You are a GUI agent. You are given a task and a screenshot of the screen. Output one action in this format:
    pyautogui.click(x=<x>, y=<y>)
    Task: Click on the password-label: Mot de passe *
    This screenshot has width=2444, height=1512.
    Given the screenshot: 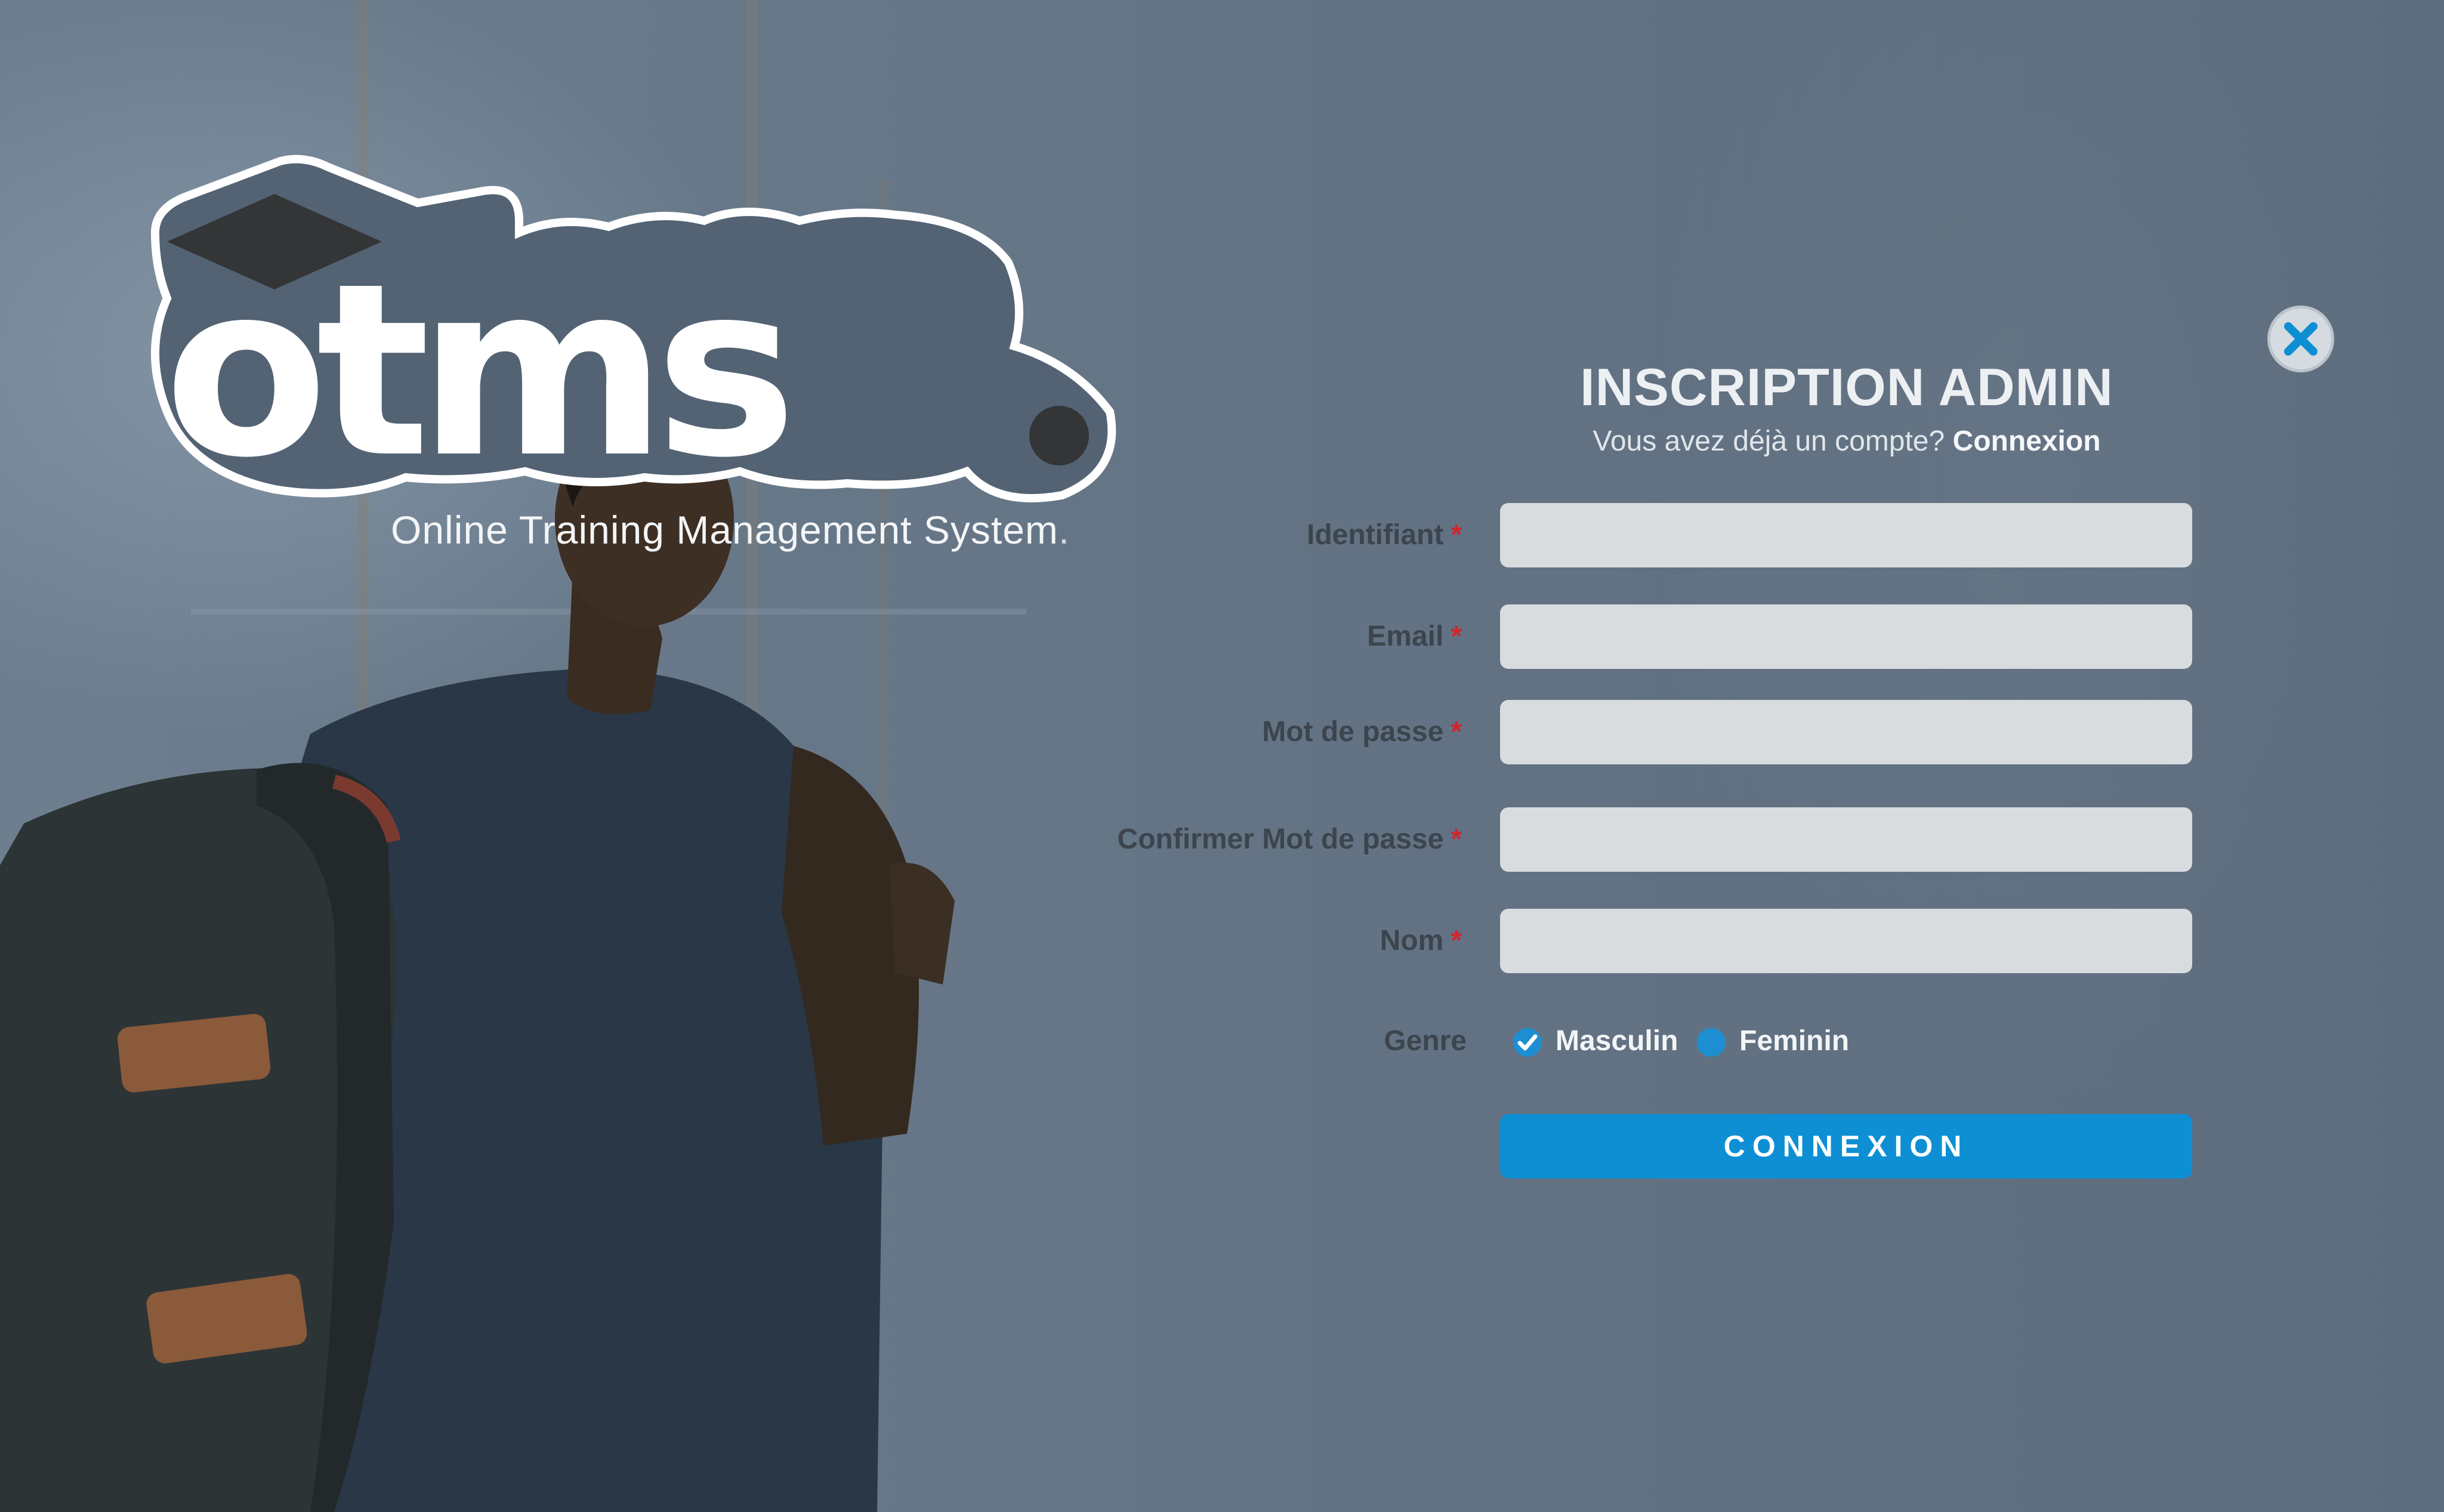 What is the action you would take?
    pyautogui.click(x=1362, y=732)
    